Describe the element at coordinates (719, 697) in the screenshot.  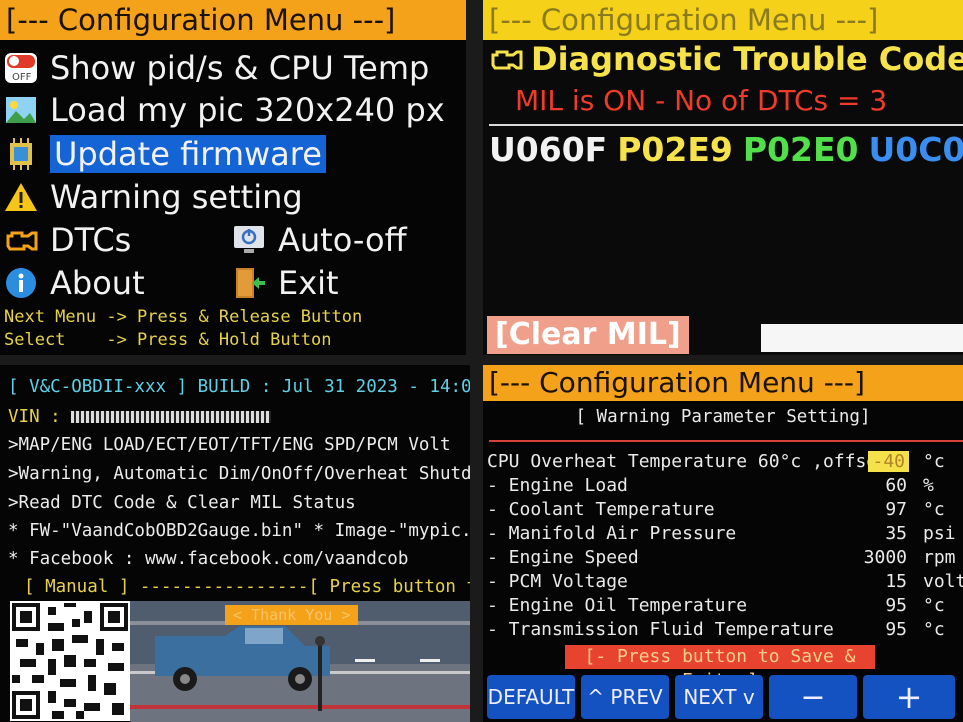
I see `next-button: NEXT v` at that location.